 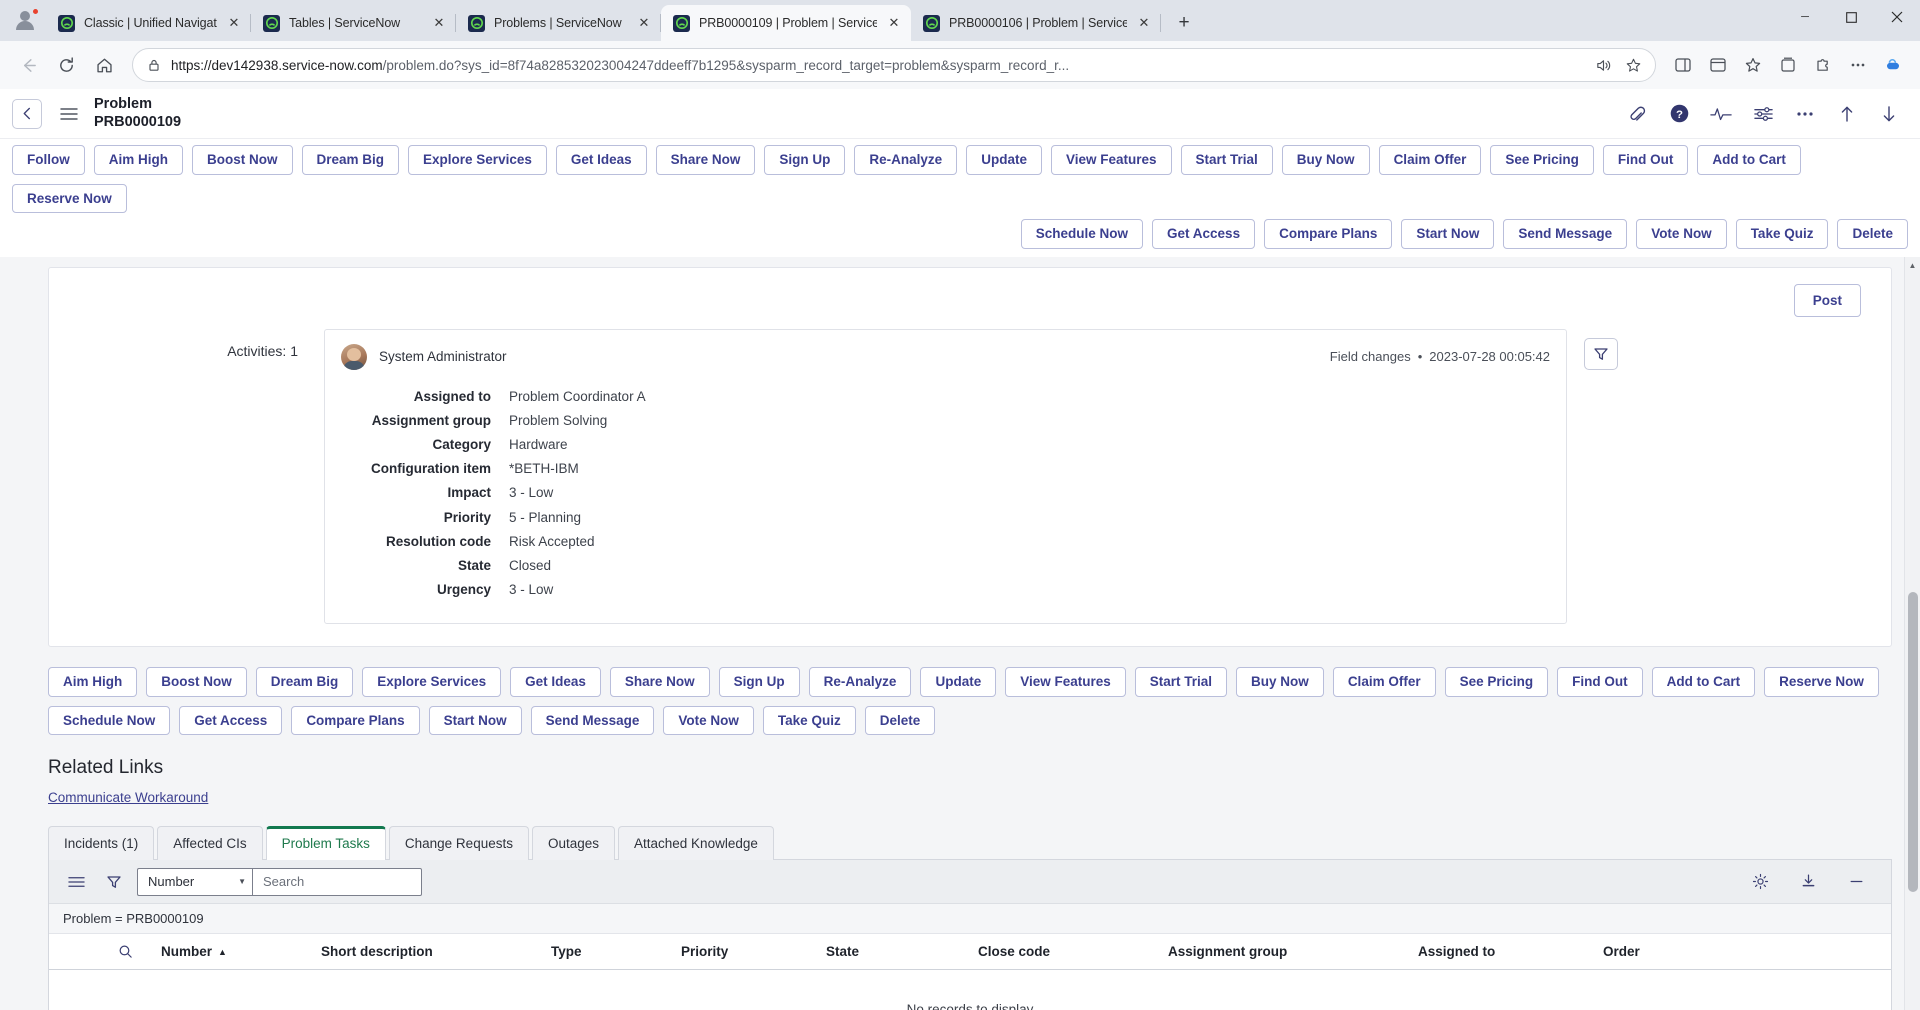 What do you see at coordinates (1847, 114) in the screenshot?
I see `previous-record-icon` at bounding box center [1847, 114].